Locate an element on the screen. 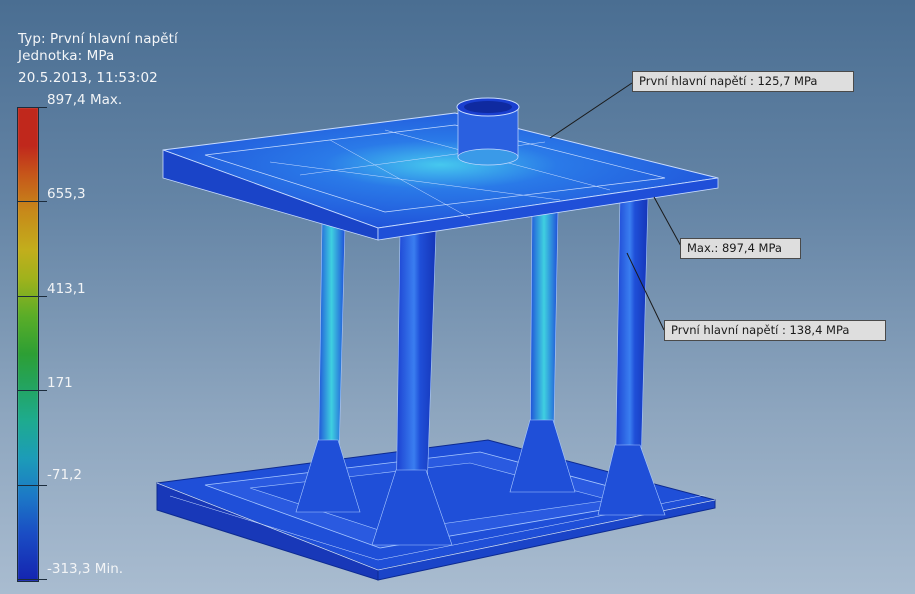 The image size is (915, 594). scale-label-min: -313,3 Min. is located at coordinates (85, 569).